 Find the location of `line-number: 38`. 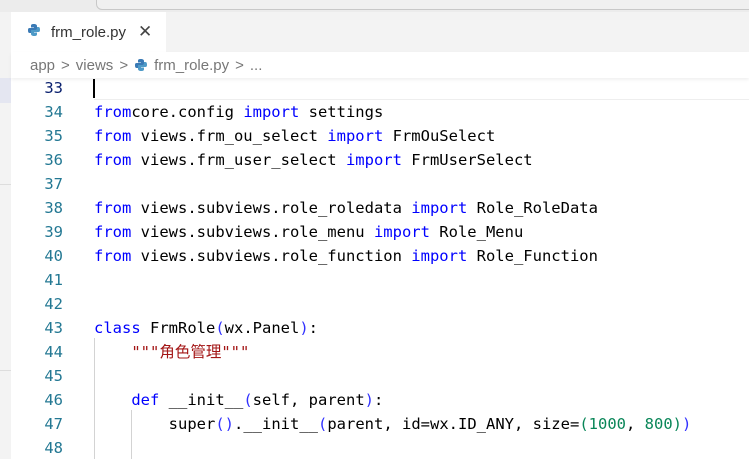

line-number: 38 is located at coordinates (53, 208).